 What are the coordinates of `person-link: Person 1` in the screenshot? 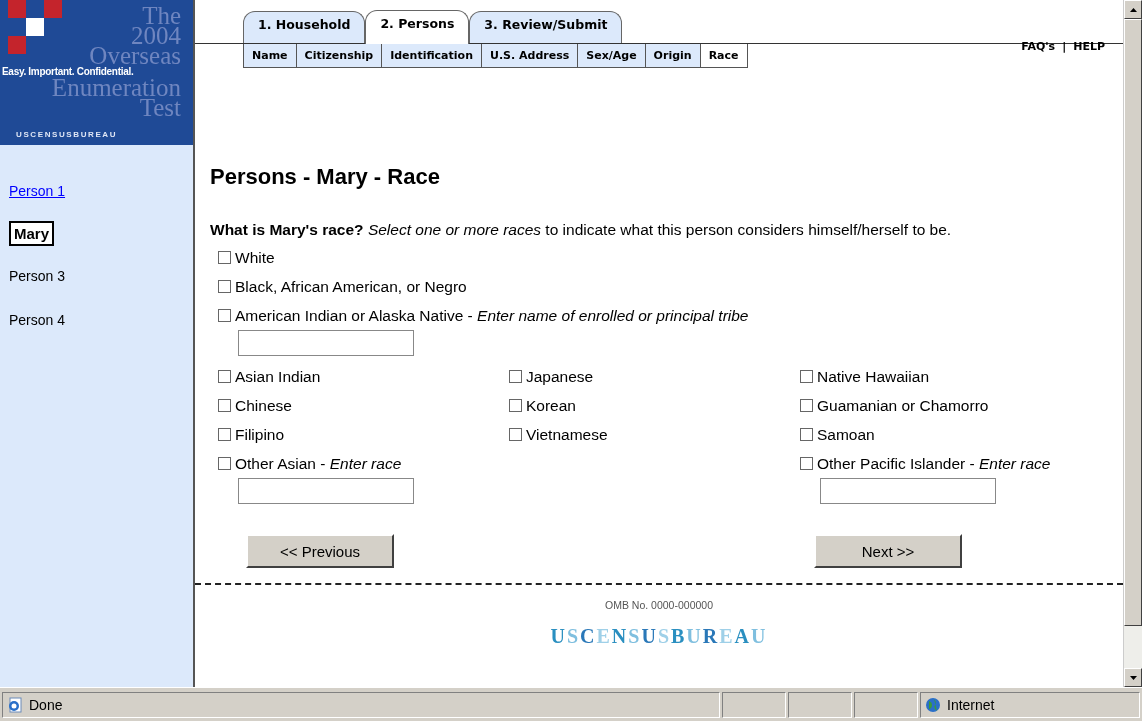 It's located at (37, 191).